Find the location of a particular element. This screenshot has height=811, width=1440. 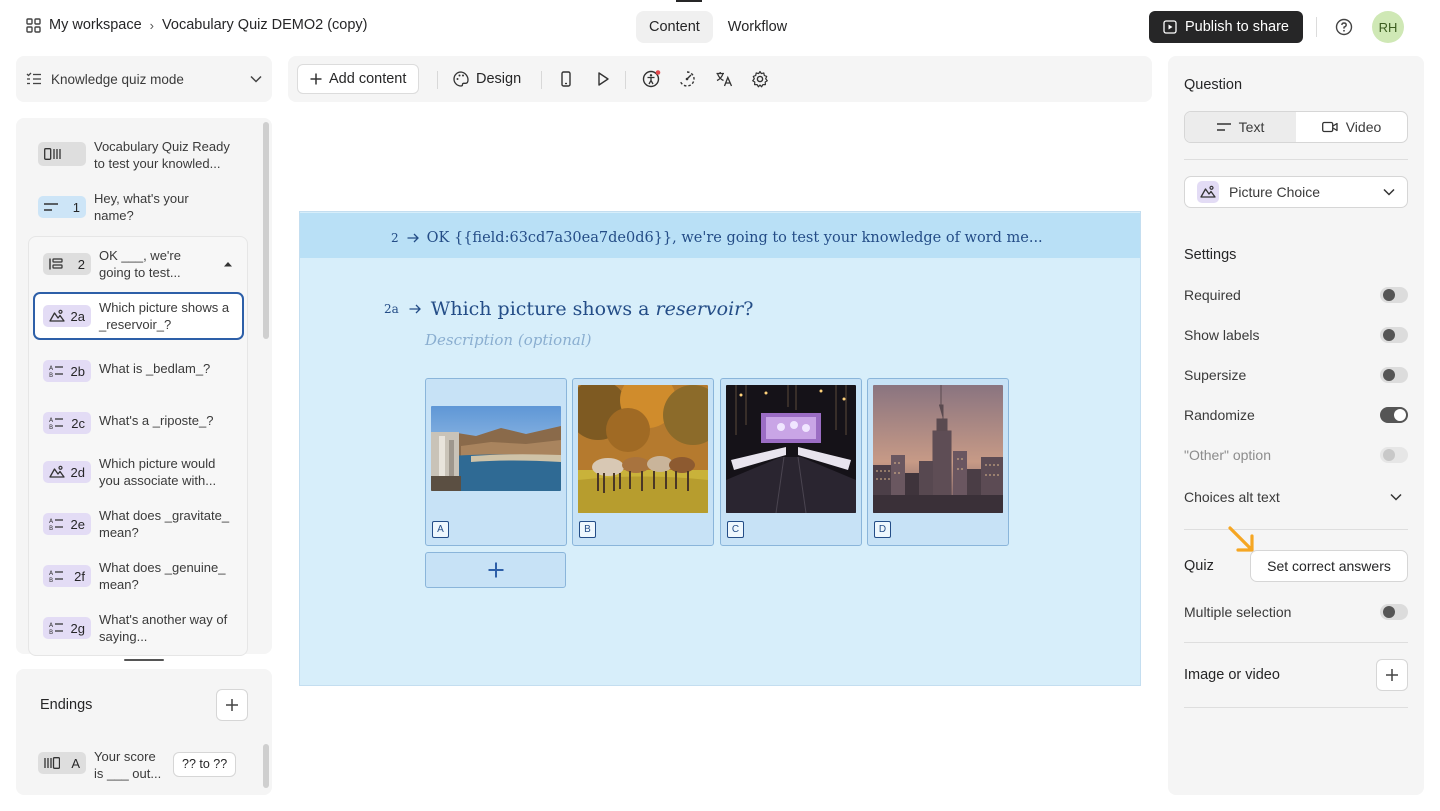

list-item-label: What does _genuine_ mean? is located at coordinates (162, 576).